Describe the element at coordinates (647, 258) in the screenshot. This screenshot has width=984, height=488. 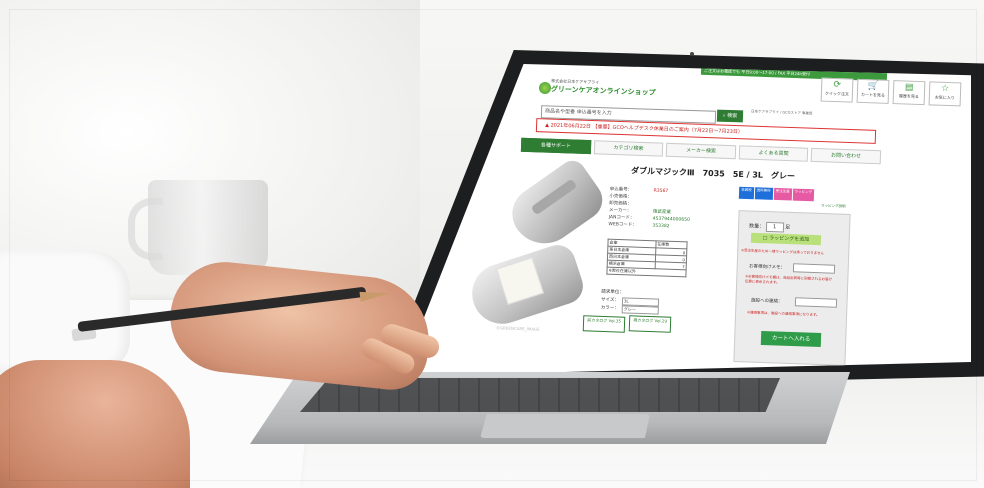
I see `stock-table: 倉庫 在庫数 東日本倉庫 0 西日本倉庫 0 横浜倉庫 7 ※弊社在庫以外` at that location.